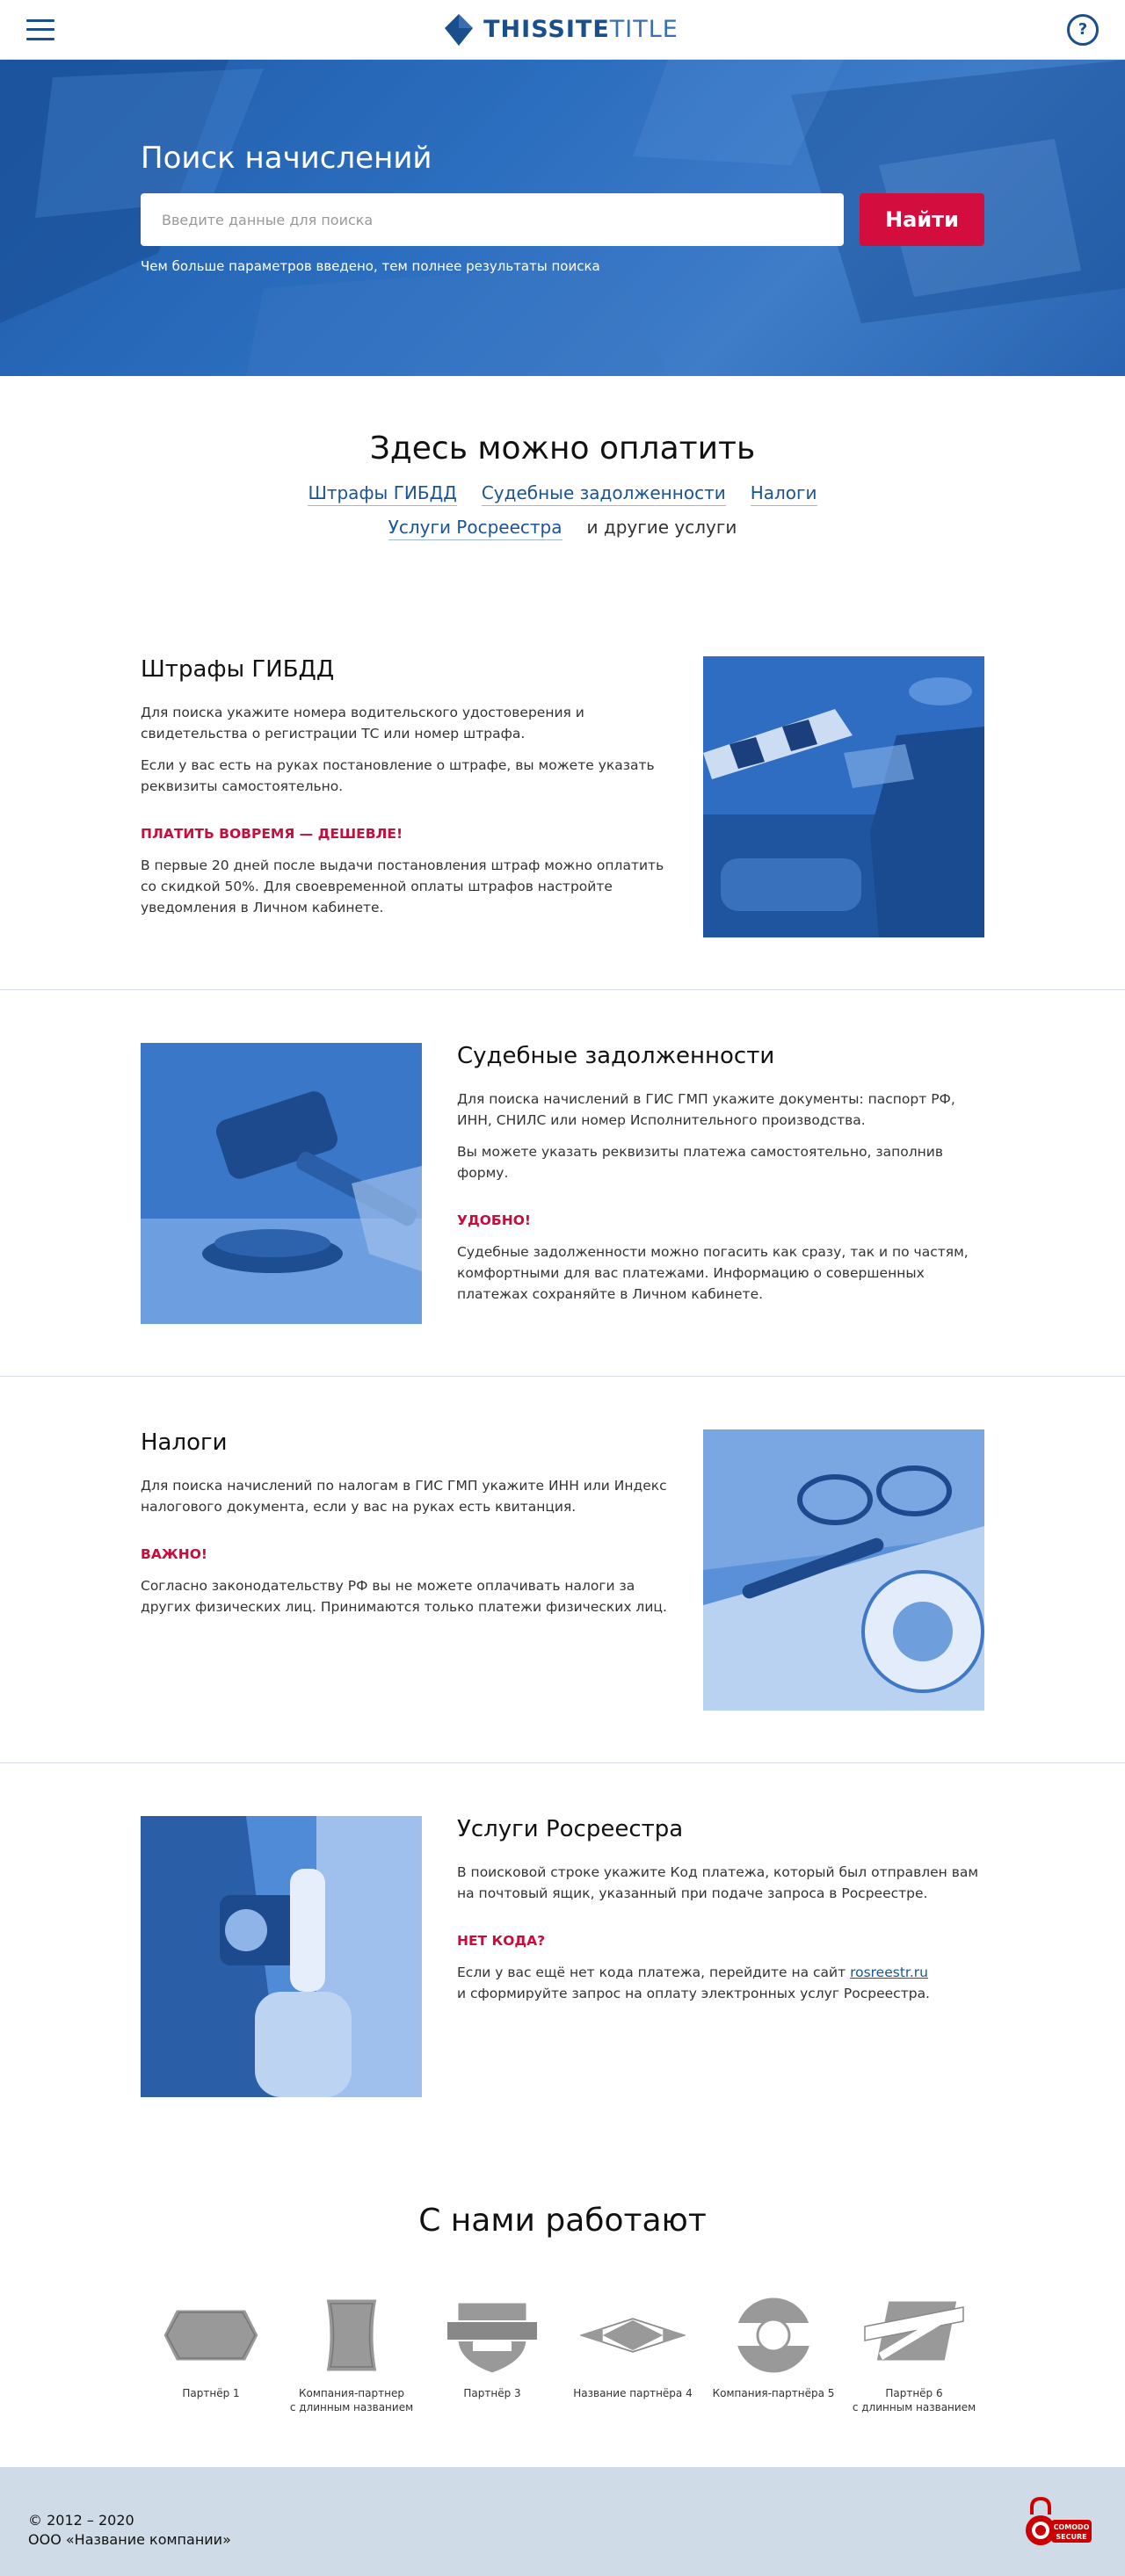 The width and height of the screenshot is (1125, 2576). I want to click on company-name: ООО «Название компании», so click(129, 2539).